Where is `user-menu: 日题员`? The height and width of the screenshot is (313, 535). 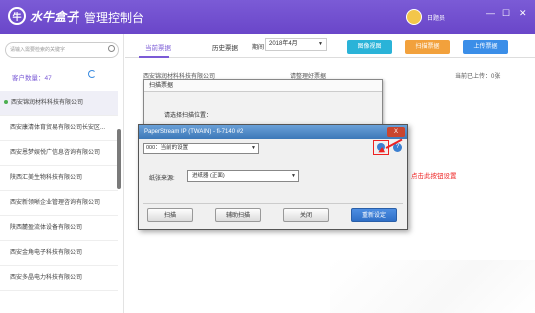
user-menu: 日题员 is located at coordinates (425, 17).